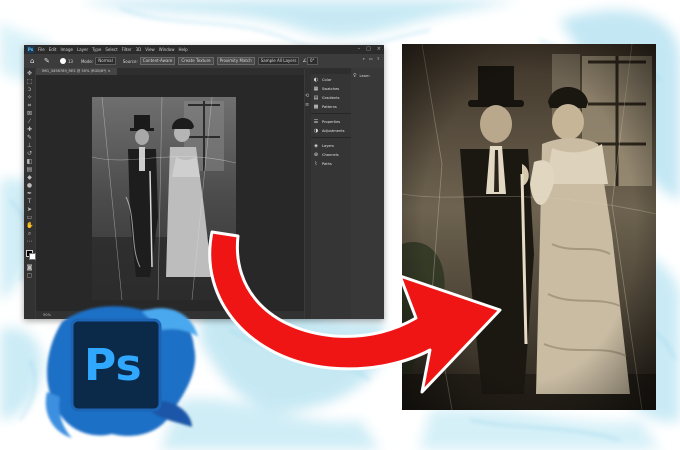 The height and width of the screenshot is (450, 680). What do you see at coordinates (96, 49) in the screenshot?
I see `menu-type: Type` at bounding box center [96, 49].